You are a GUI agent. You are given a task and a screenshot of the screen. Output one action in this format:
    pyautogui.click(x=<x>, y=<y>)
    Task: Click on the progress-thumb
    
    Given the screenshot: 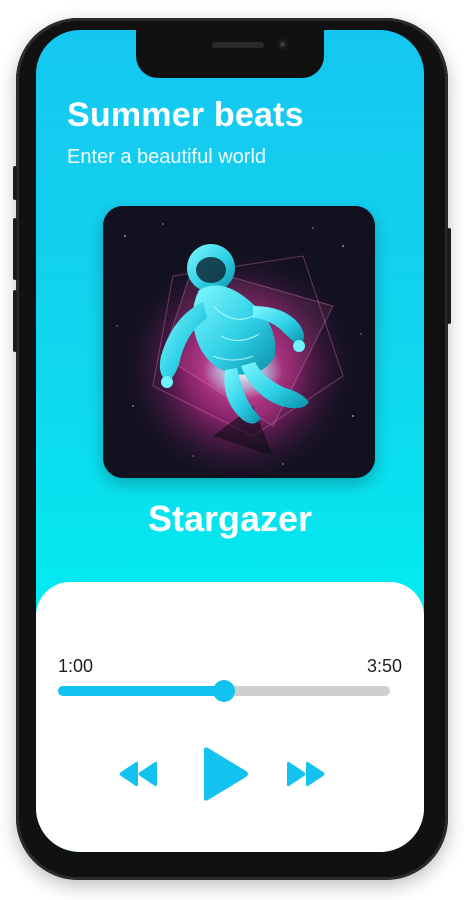 What is the action you would take?
    pyautogui.click(x=224, y=691)
    